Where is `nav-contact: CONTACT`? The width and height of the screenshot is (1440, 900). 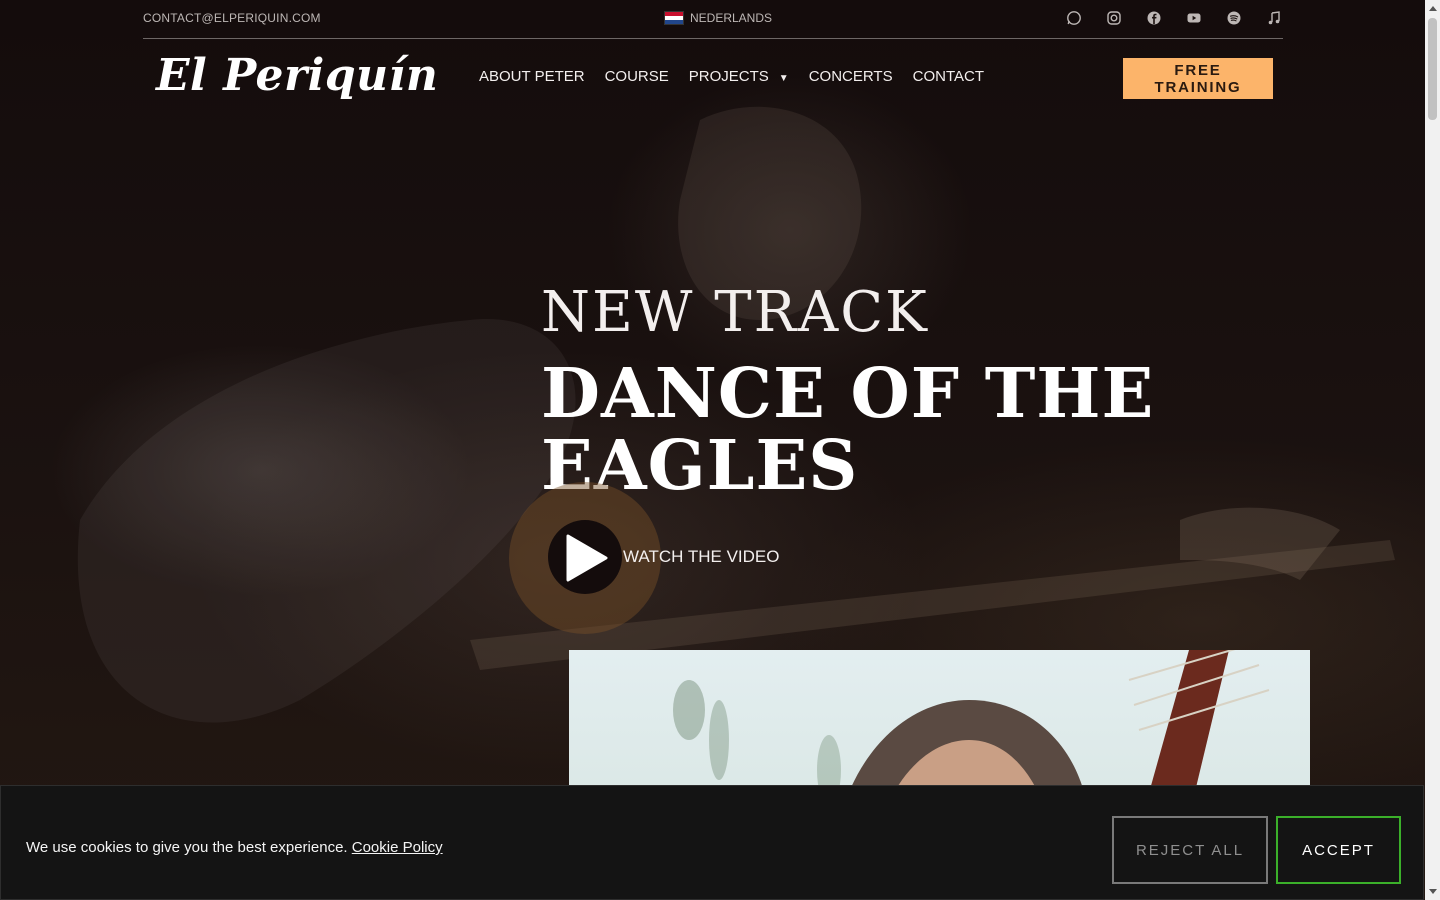 nav-contact: CONTACT is located at coordinates (948, 76).